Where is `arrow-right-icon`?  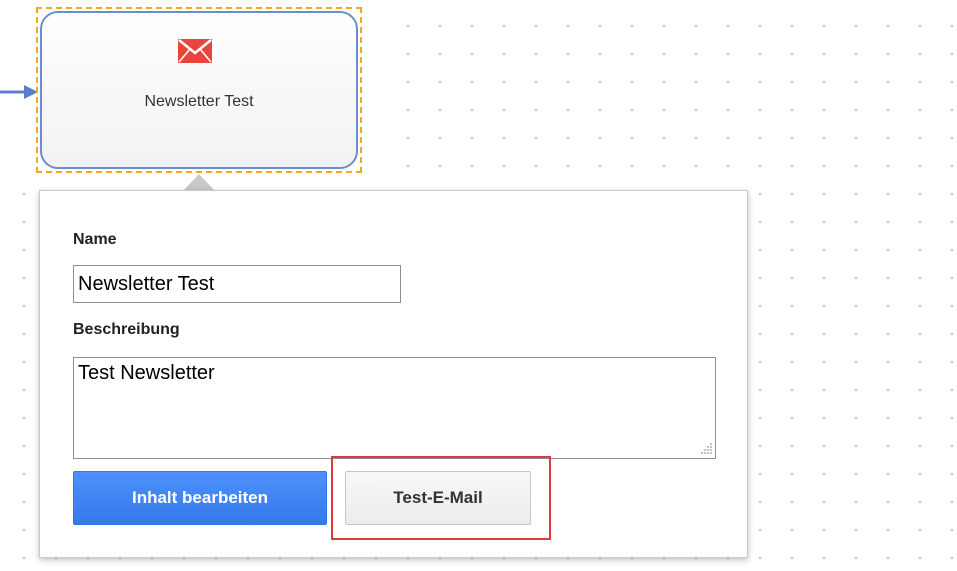 arrow-right-icon is located at coordinates (19, 92).